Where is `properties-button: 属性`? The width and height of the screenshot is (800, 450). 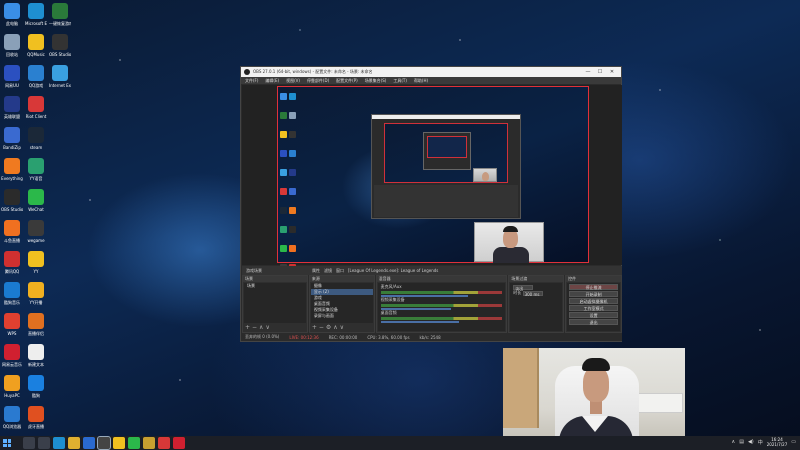 properties-button: 属性 is located at coordinates (316, 271).